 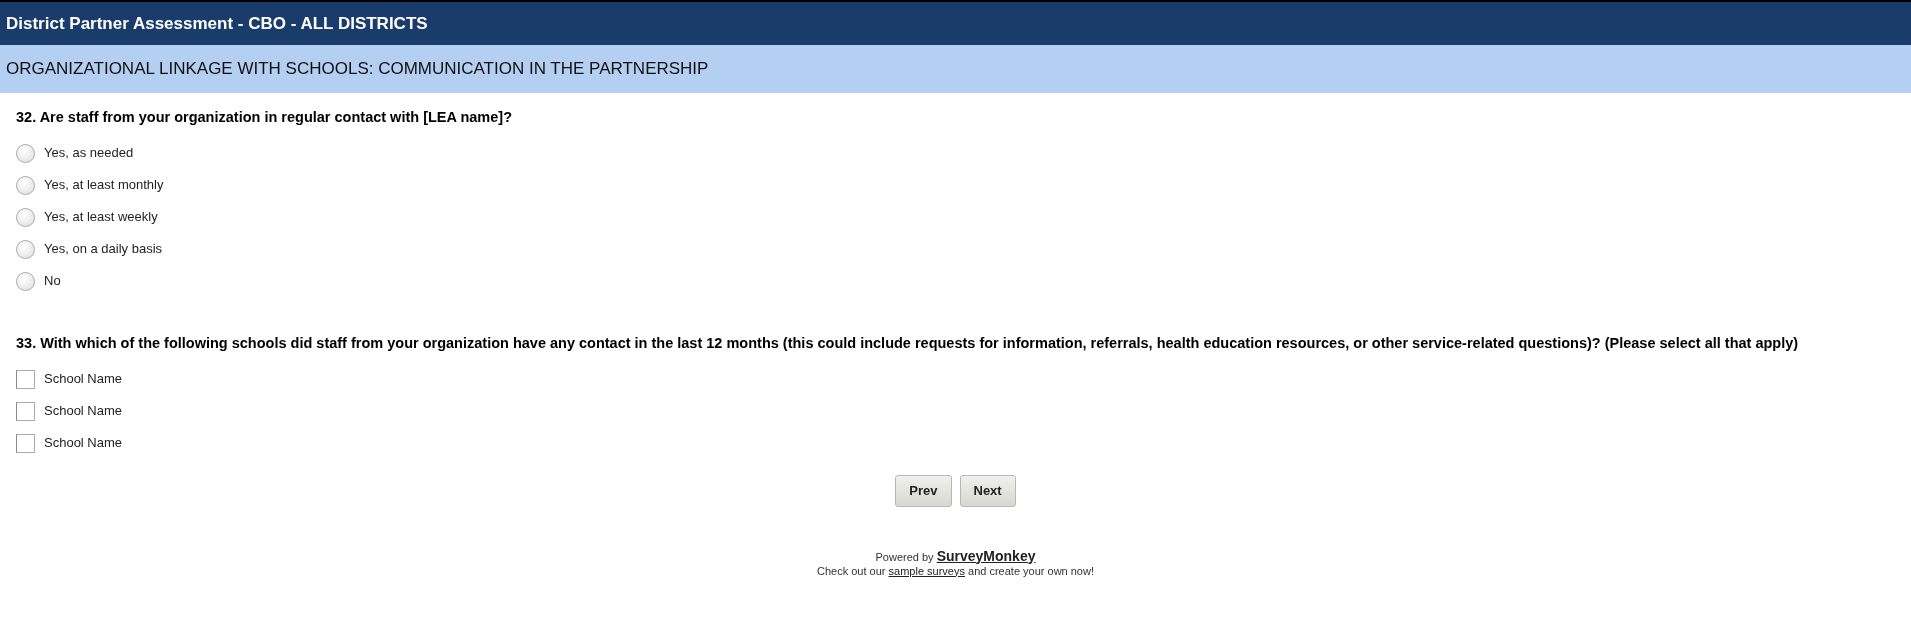 I want to click on option-label: Yes, at least weekly, so click(x=101, y=217).